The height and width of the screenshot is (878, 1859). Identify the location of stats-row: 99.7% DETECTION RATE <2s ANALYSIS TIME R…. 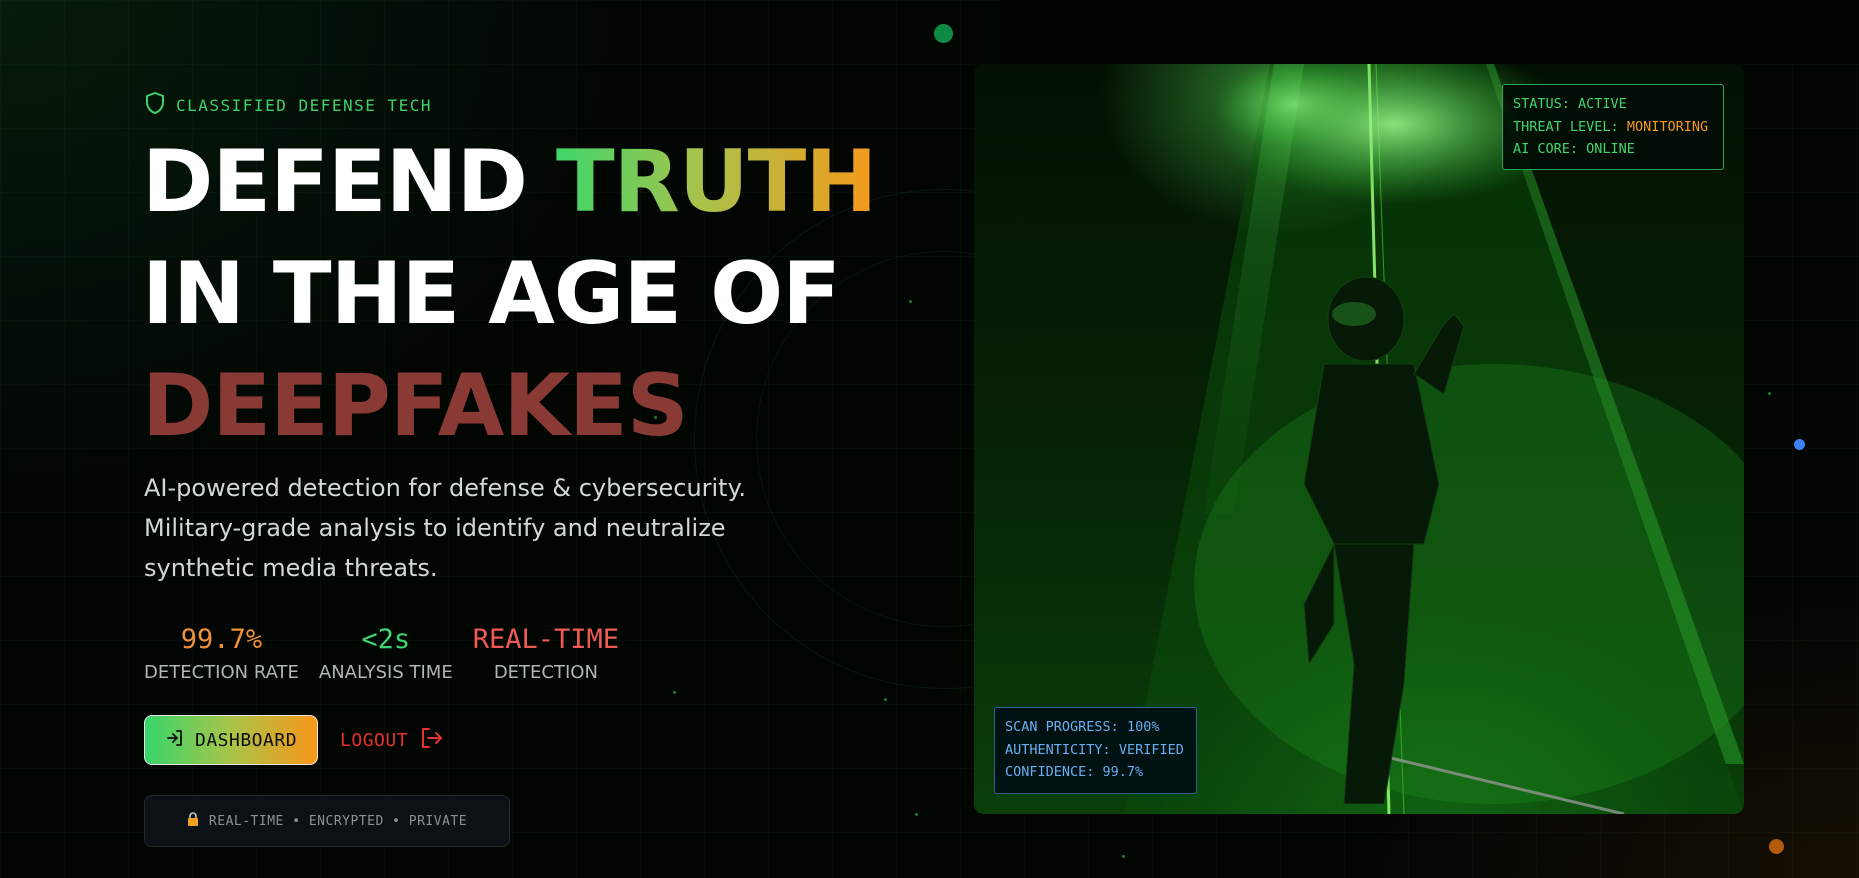
(381, 652).